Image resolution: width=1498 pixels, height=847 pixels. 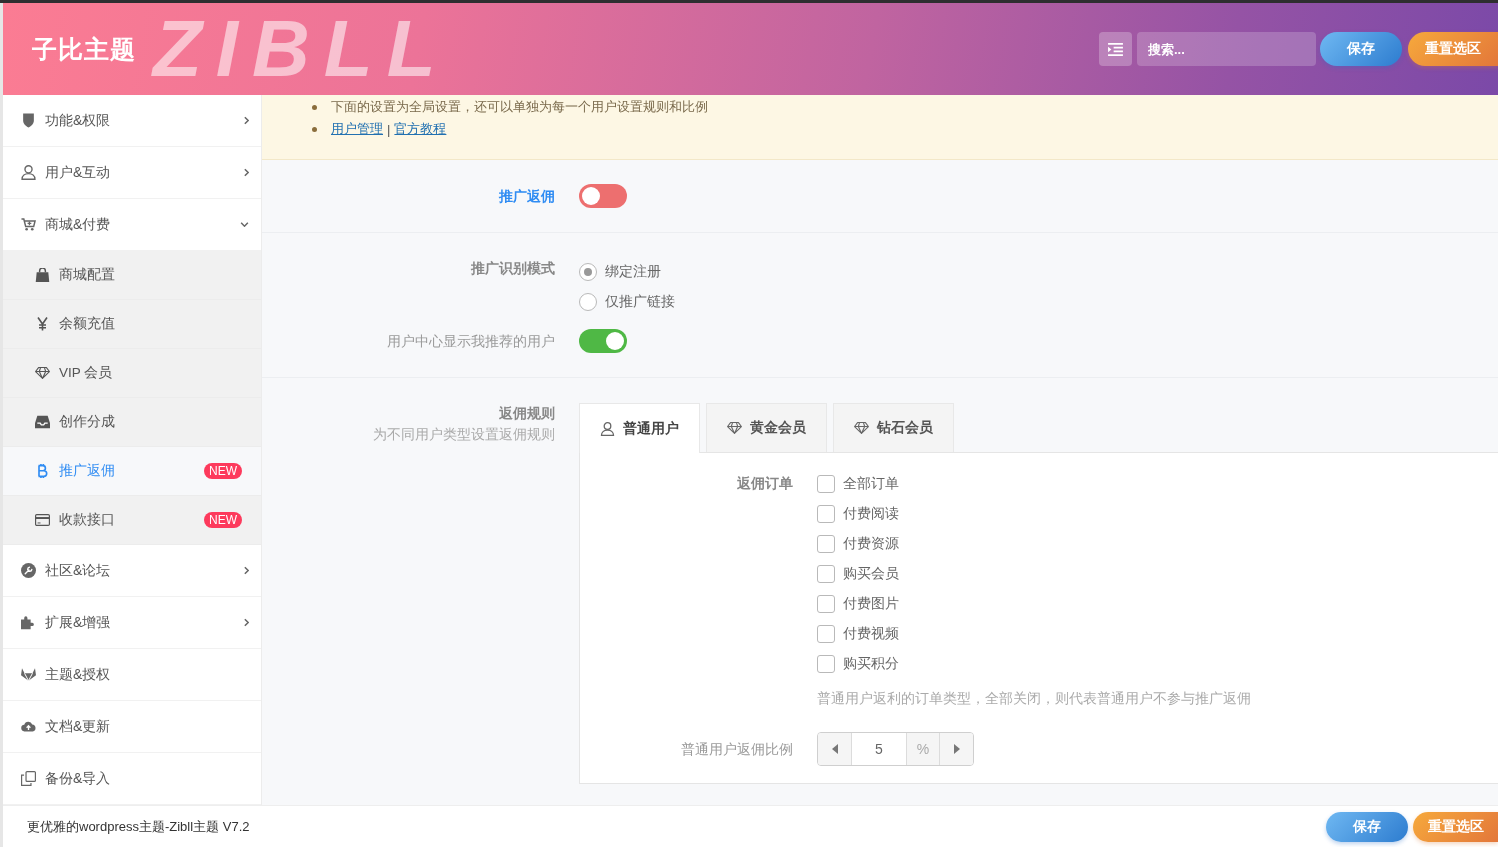 What do you see at coordinates (737, 749) in the screenshot?
I see `field-label: 普通用户返佣比例` at bounding box center [737, 749].